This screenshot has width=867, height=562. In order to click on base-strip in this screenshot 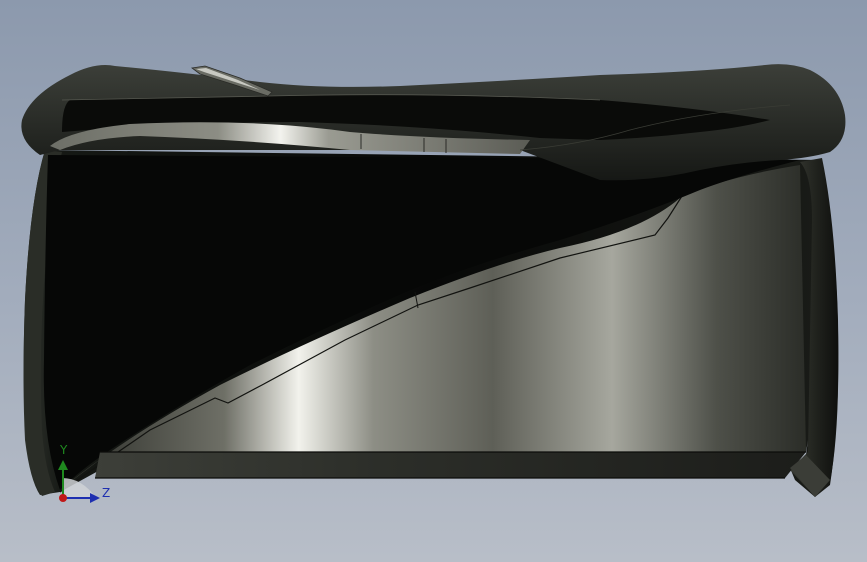, I will do `click(450, 465)`.